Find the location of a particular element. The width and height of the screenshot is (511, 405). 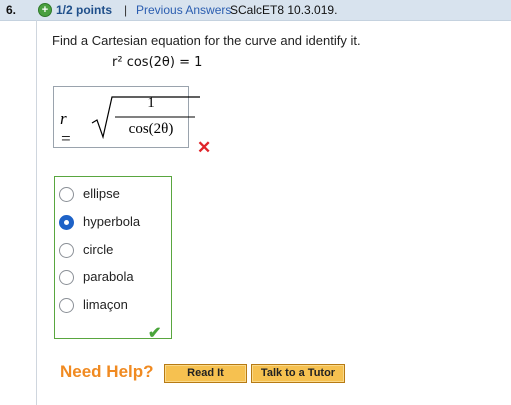

left-divider is located at coordinates (36, 212).